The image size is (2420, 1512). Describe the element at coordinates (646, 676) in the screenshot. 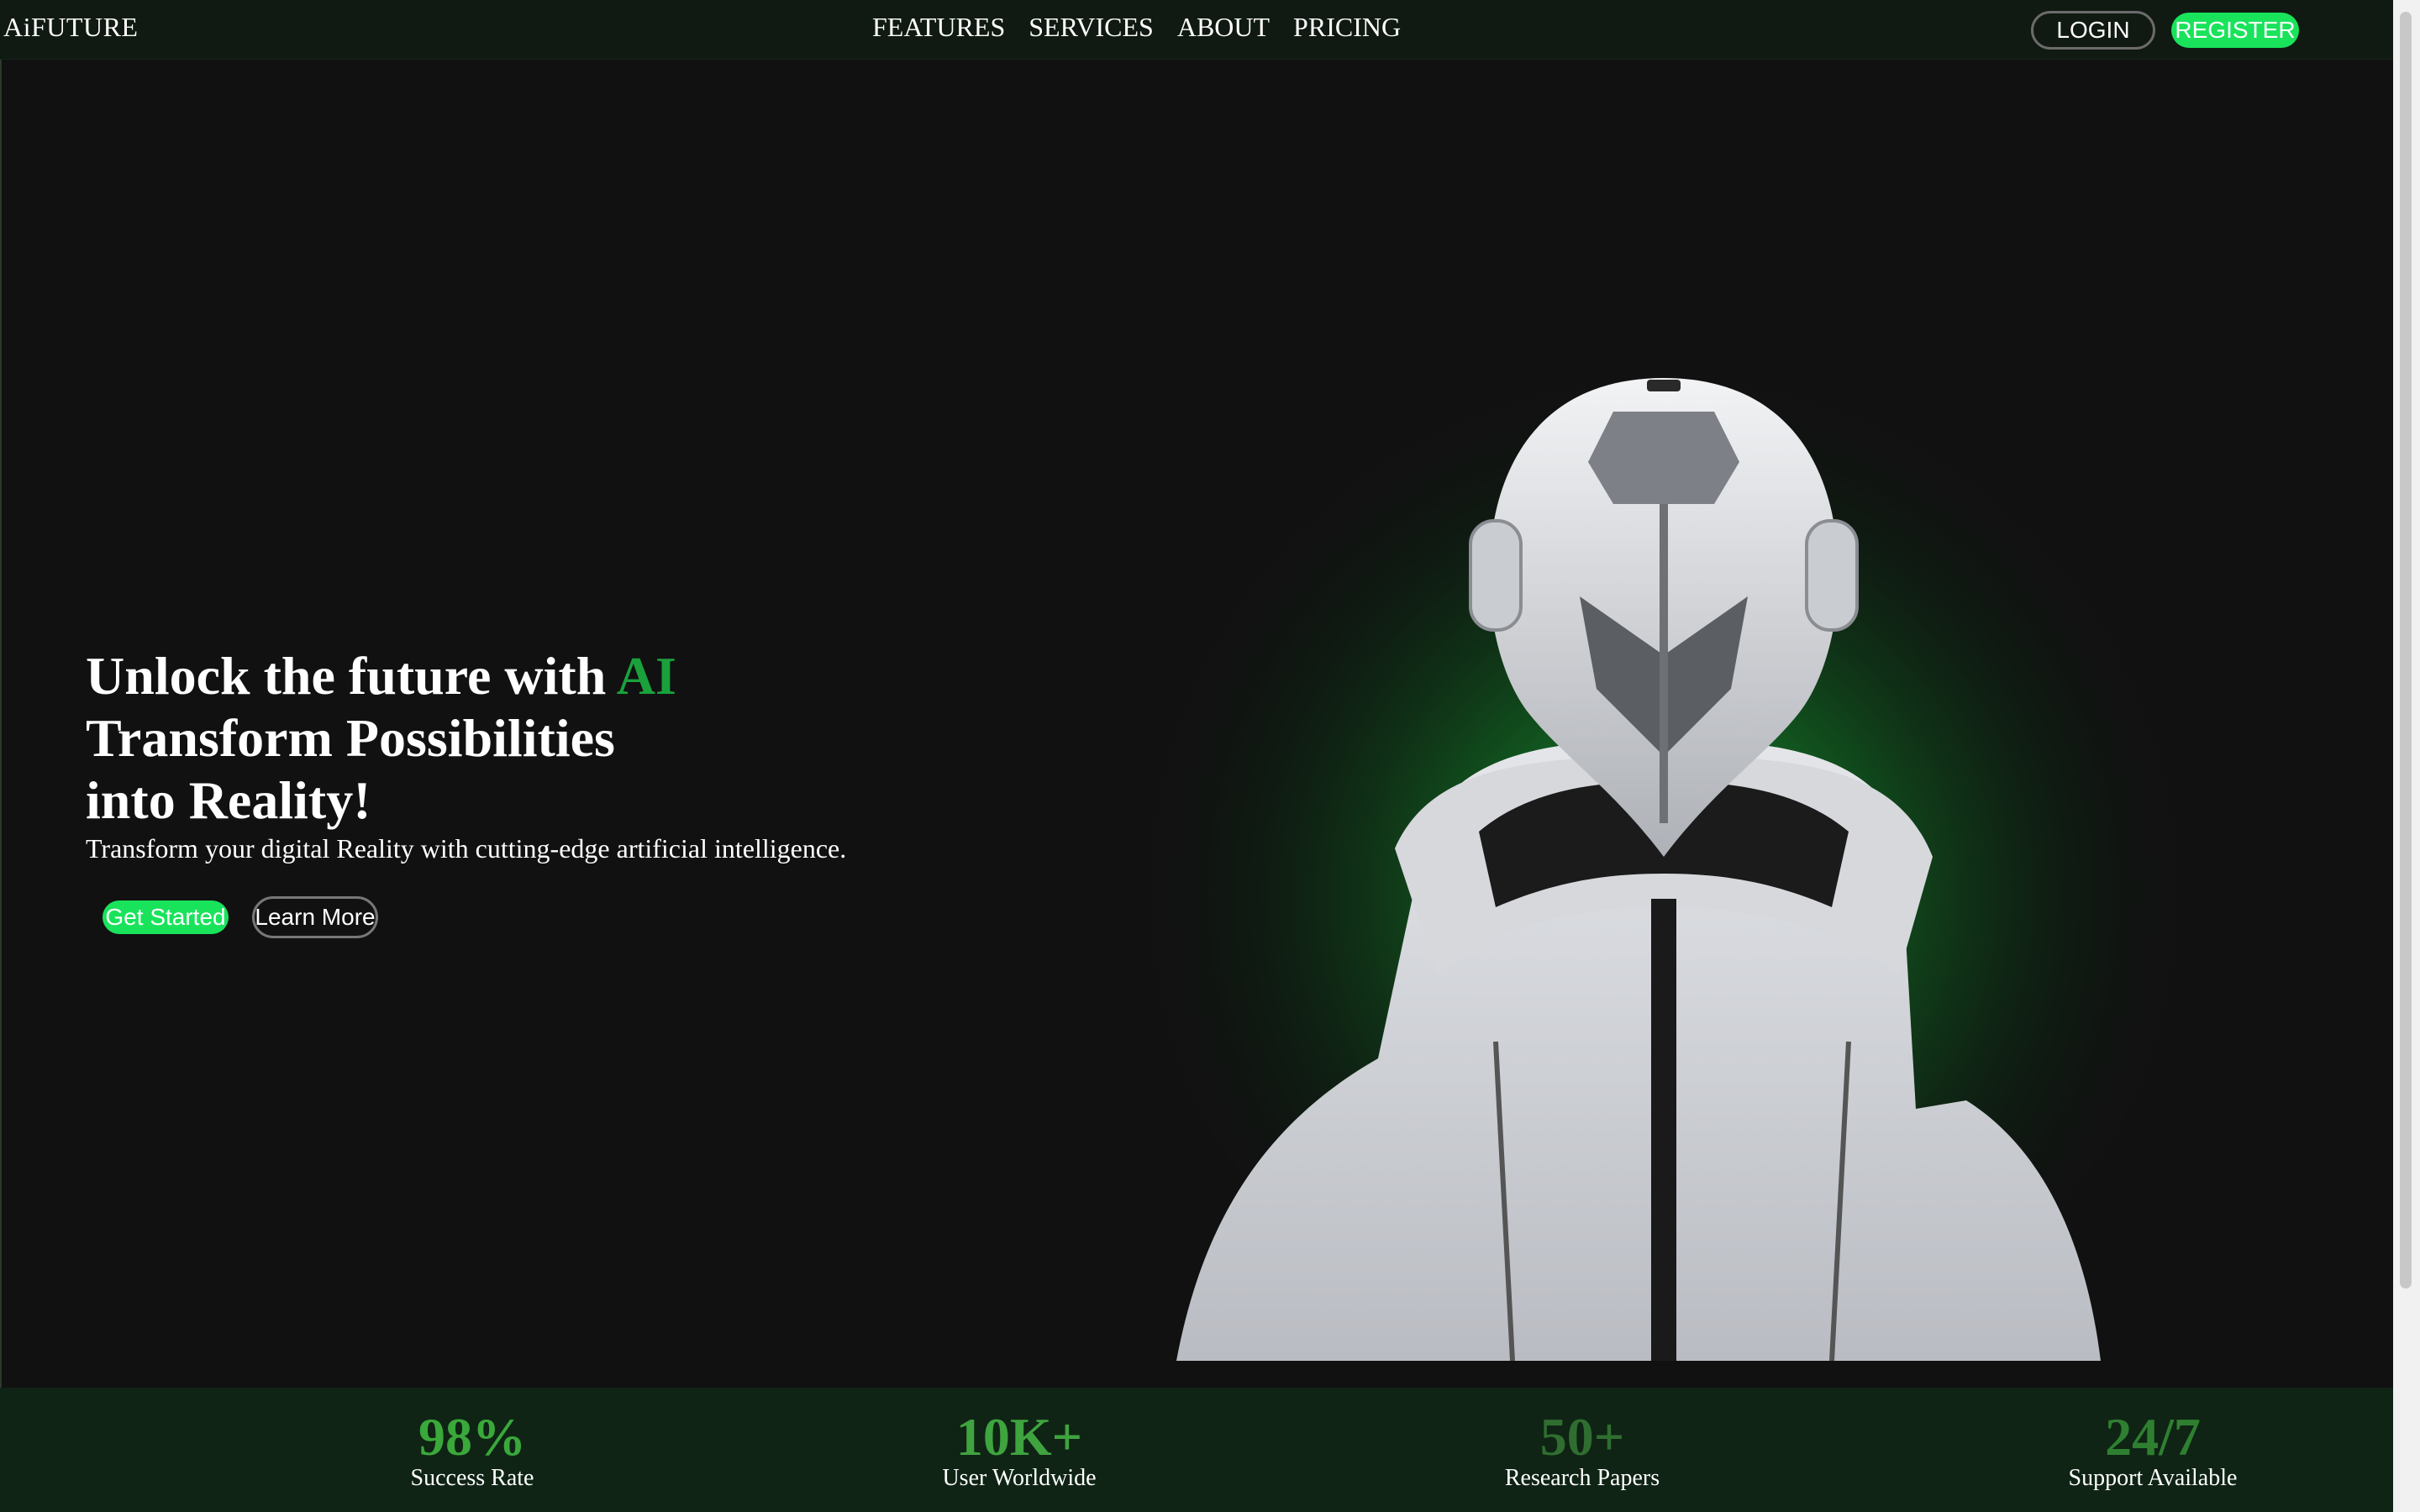

I see `hero-title-accent: AI` at that location.